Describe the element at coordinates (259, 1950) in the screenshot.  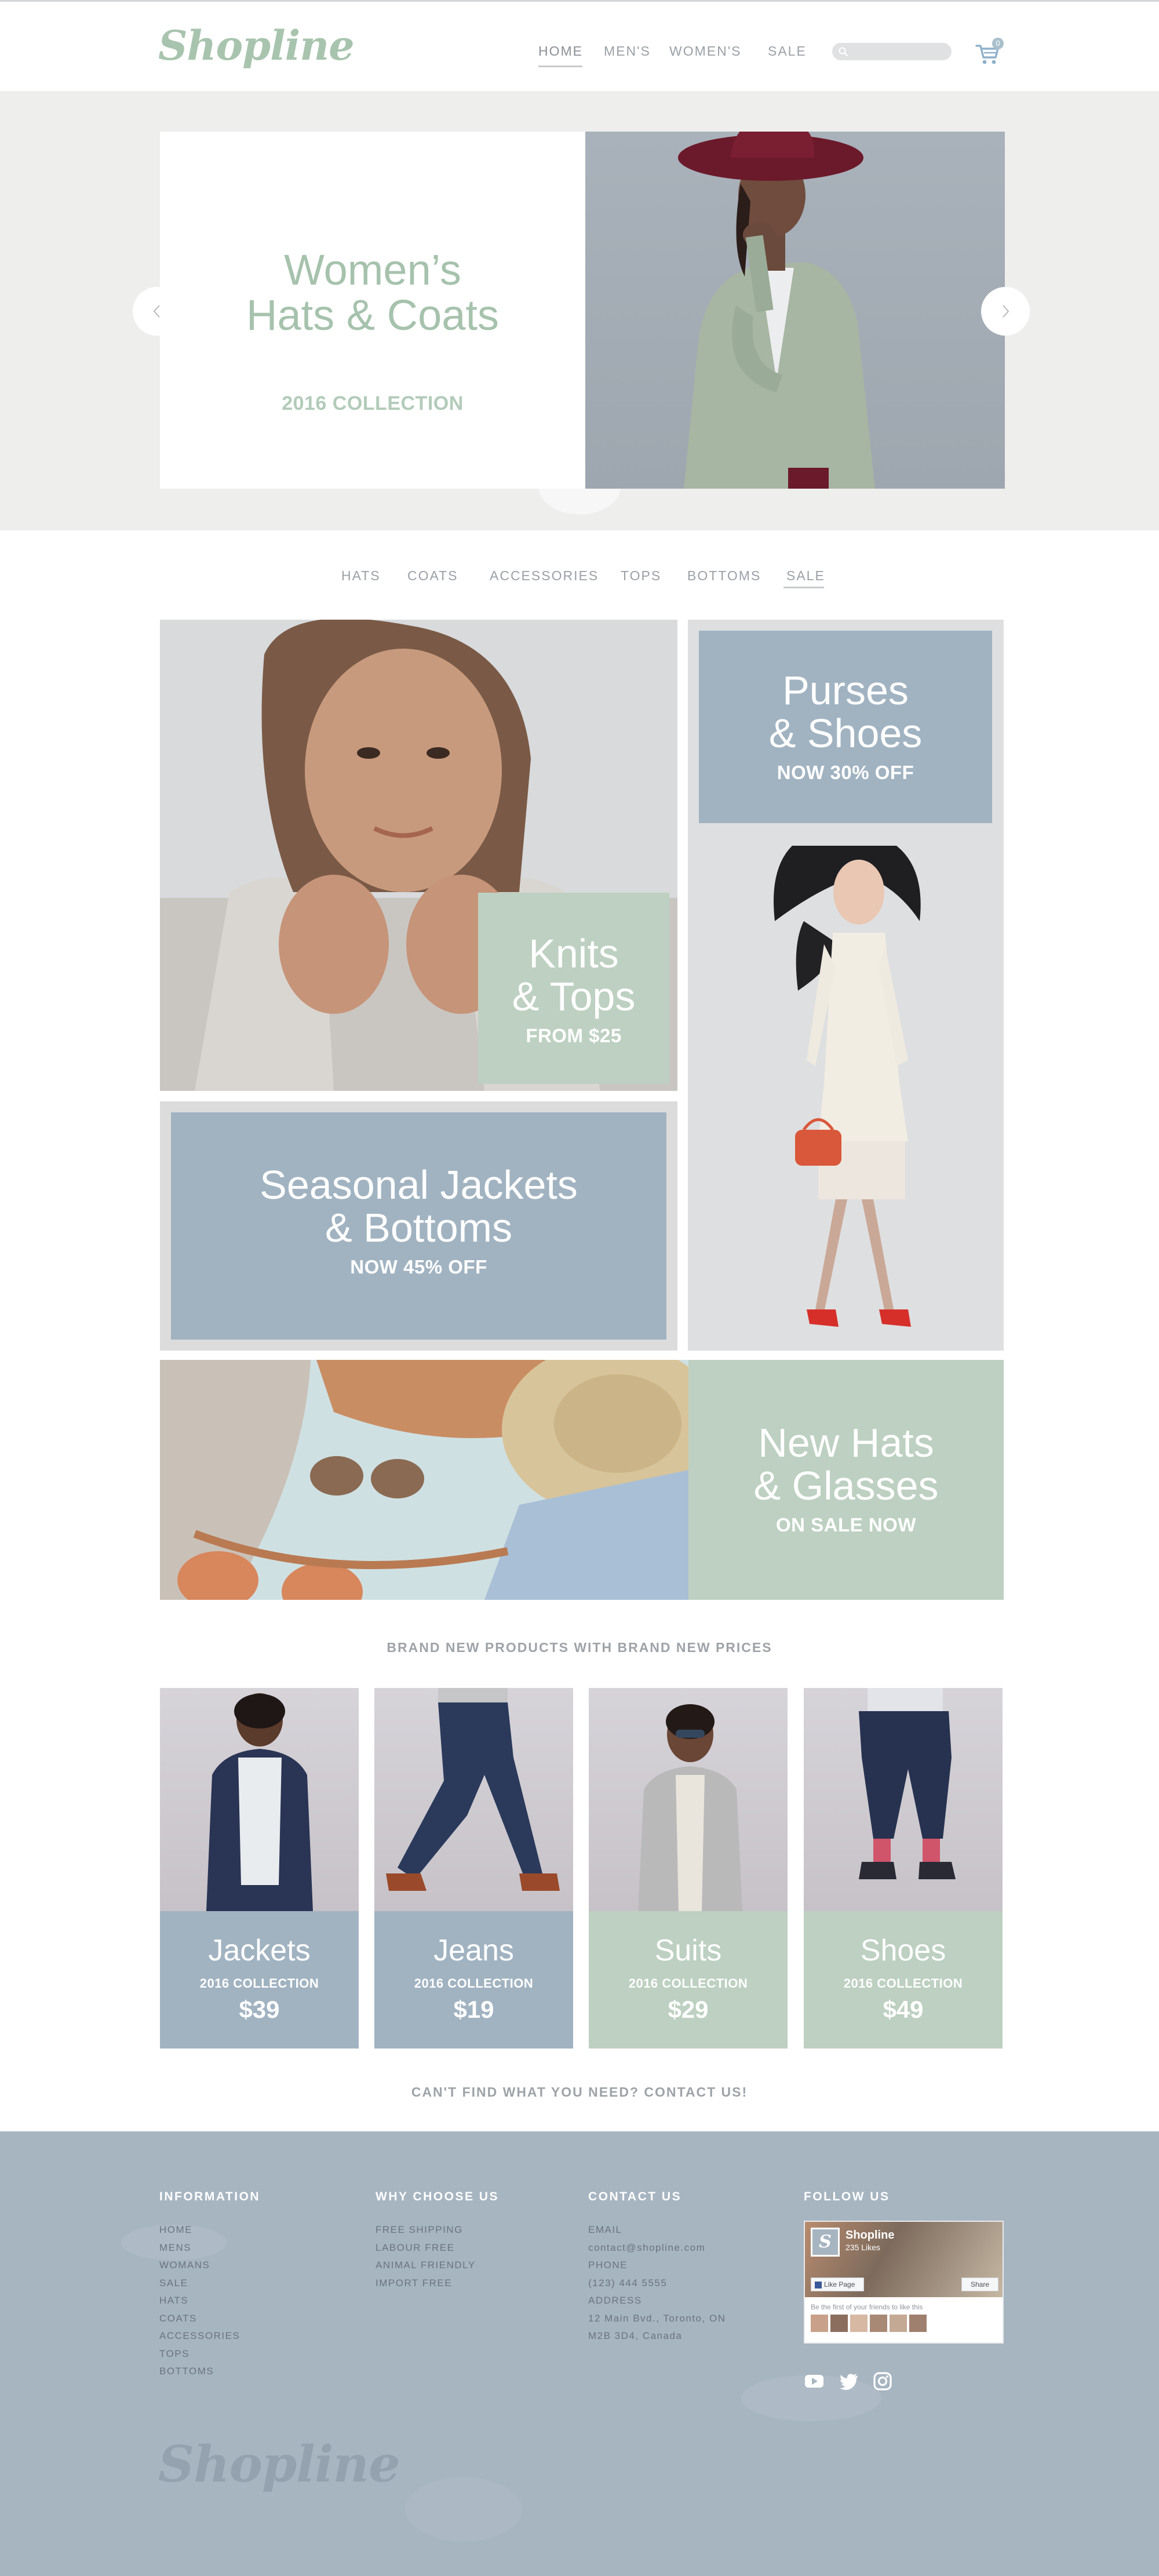
I see `product-name: Jackets` at that location.